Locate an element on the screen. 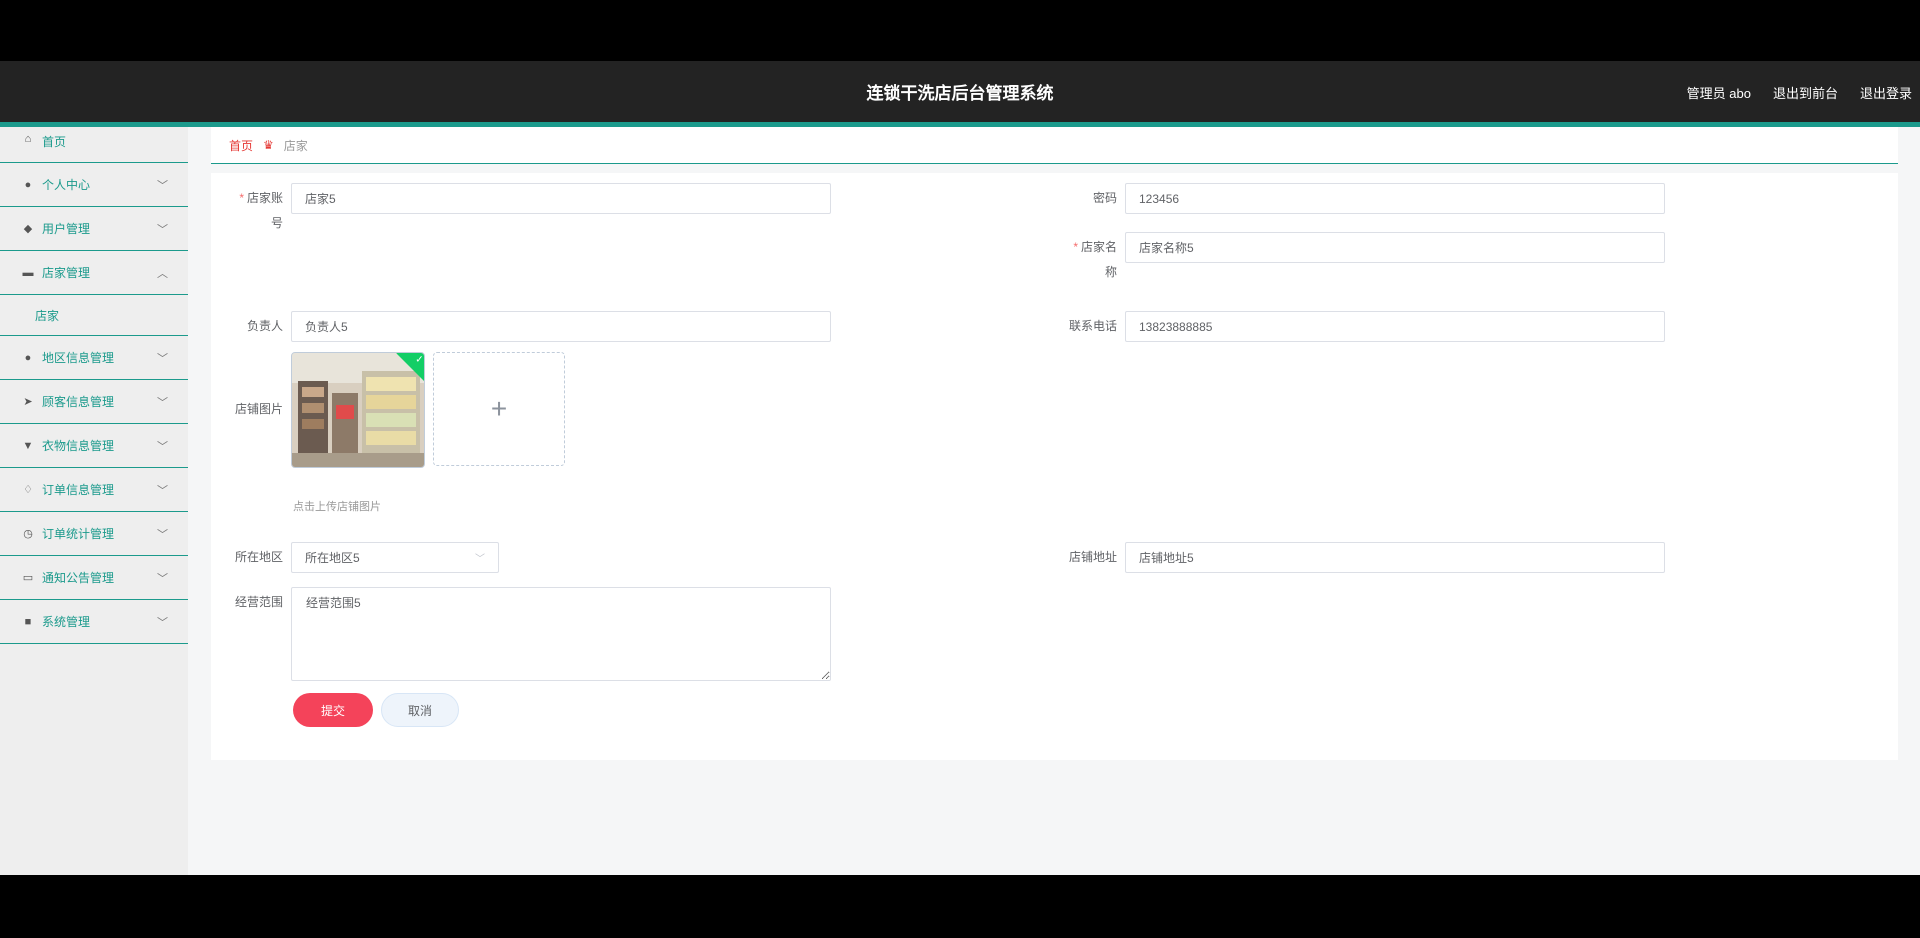 The height and width of the screenshot is (938, 1920). sidebar-item-user-management: ◆ 用户管理 ﹀ is located at coordinates (94, 229).